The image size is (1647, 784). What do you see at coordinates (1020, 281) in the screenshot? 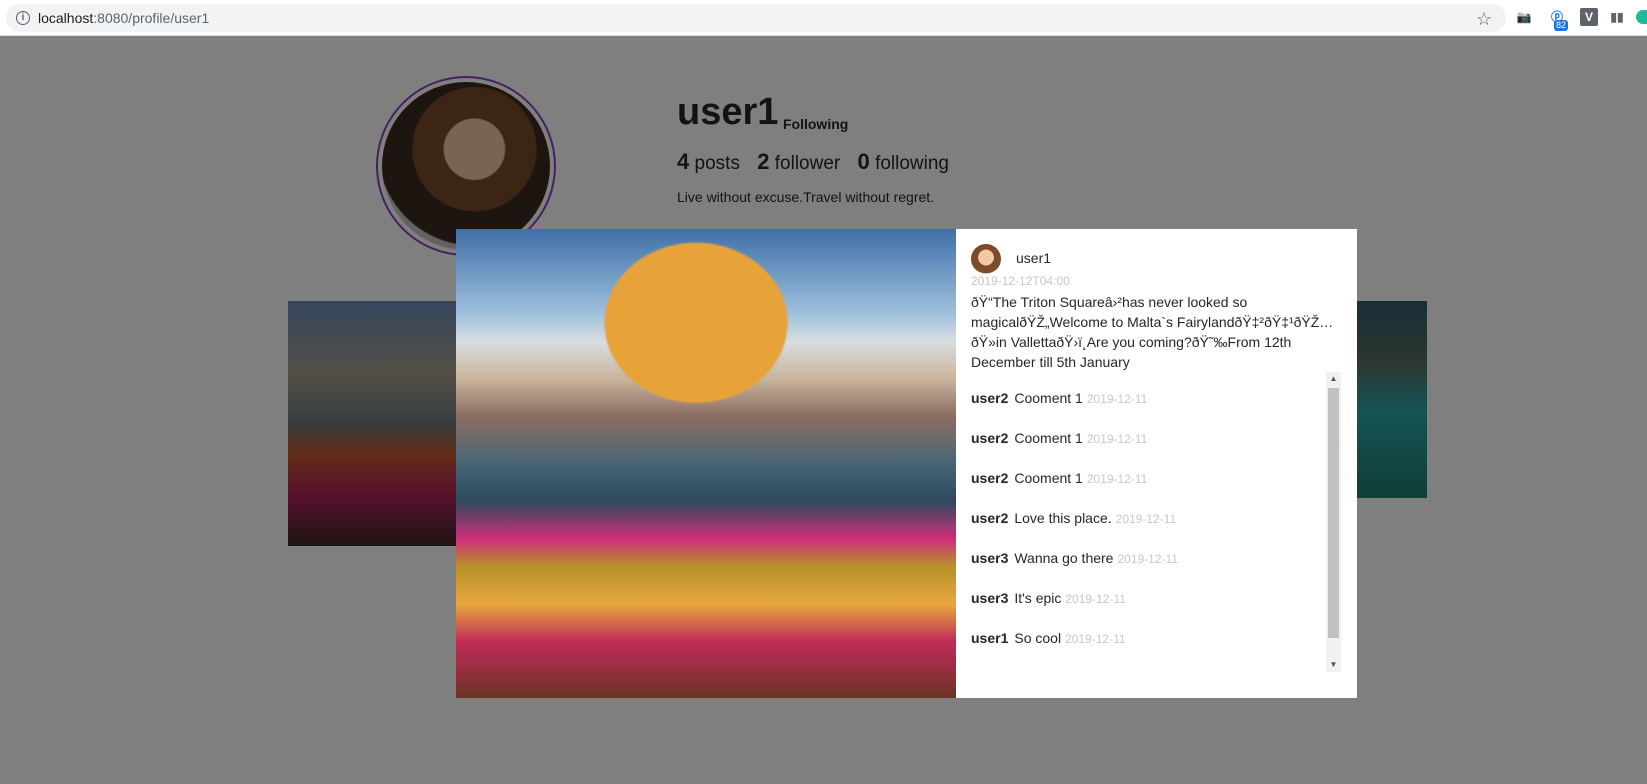
I see `post-date: 2019-12-12T04:00` at bounding box center [1020, 281].